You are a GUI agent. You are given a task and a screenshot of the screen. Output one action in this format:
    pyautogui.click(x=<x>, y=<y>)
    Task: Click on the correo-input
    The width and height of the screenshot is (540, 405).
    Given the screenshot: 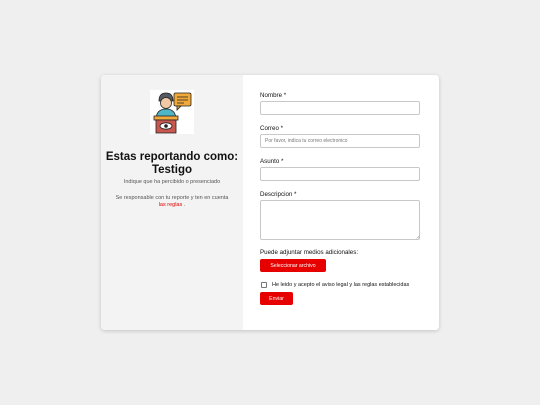 What is the action you would take?
    pyautogui.click(x=340, y=141)
    